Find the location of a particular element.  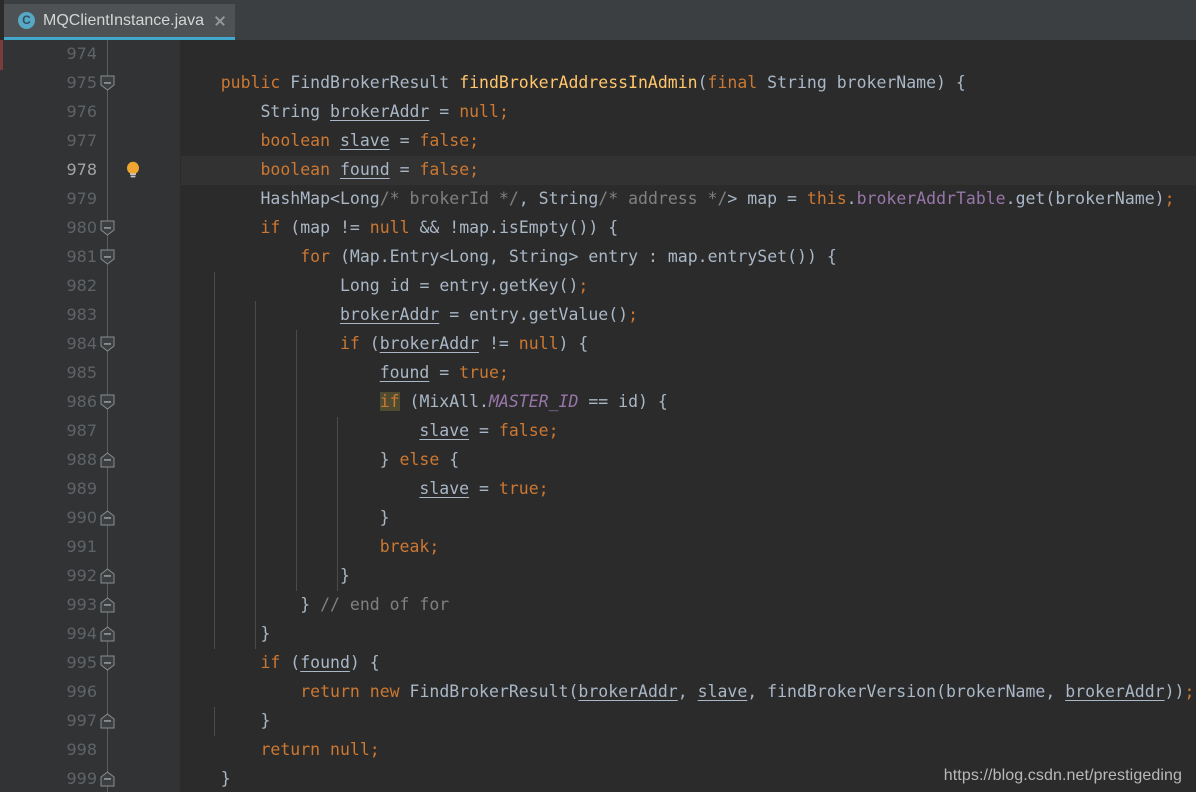

code-line: String brokerAddr = null; is located at coordinates (344, 111).